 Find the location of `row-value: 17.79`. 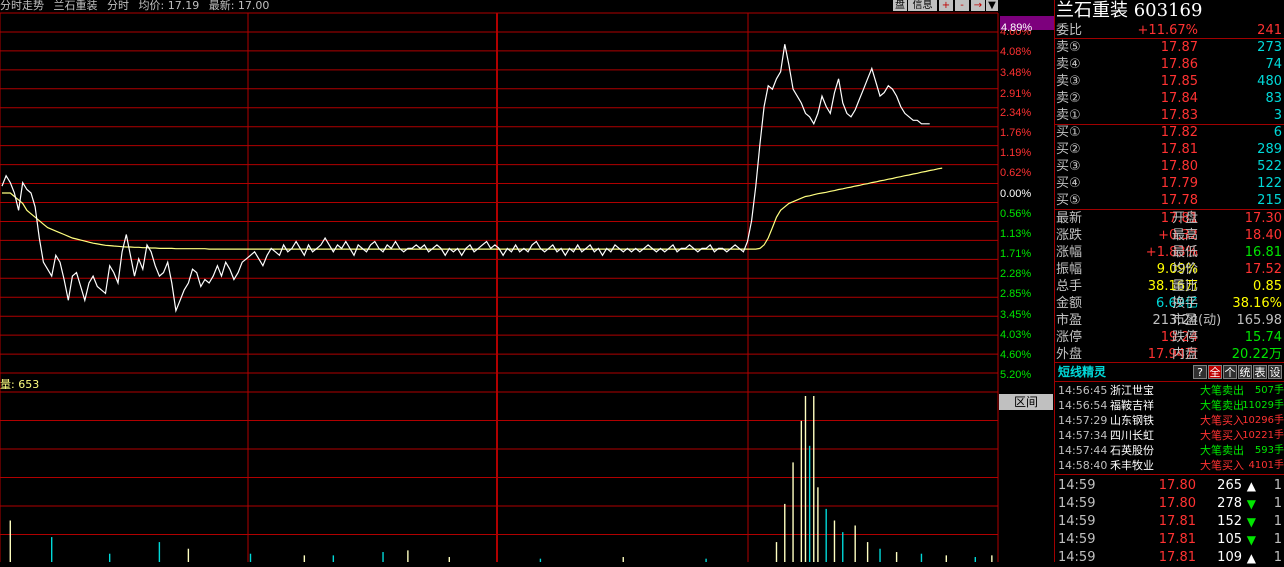

row-value: 17.79 is located at coordinates (1179, 183).